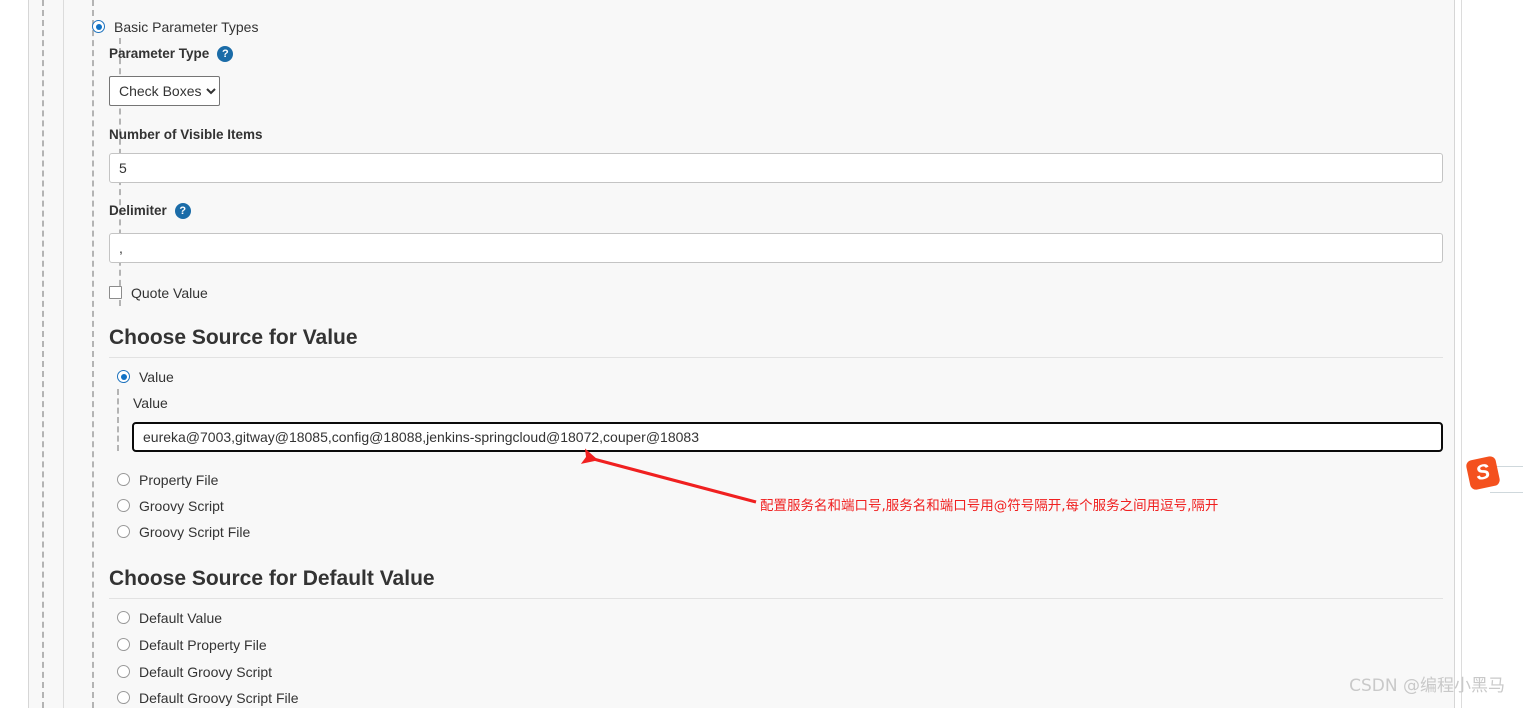 This screenshot has height=708, width=1523. Describe the element at coordinates (159, 53) in the screenshot. I see `parameter-type-label: Parameter Type` at that location.